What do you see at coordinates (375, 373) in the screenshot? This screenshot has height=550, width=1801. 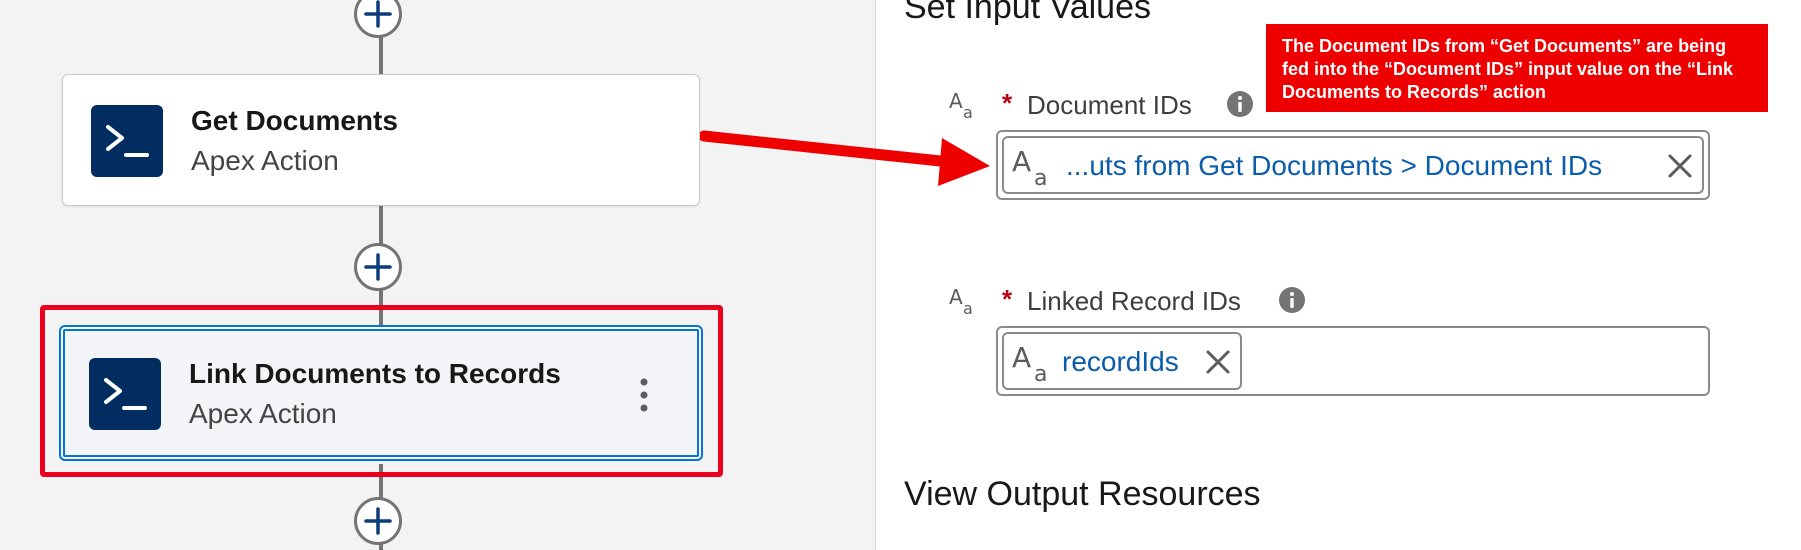 I see `node-title: Link Documents to Records` at bounding box center [375, 373].